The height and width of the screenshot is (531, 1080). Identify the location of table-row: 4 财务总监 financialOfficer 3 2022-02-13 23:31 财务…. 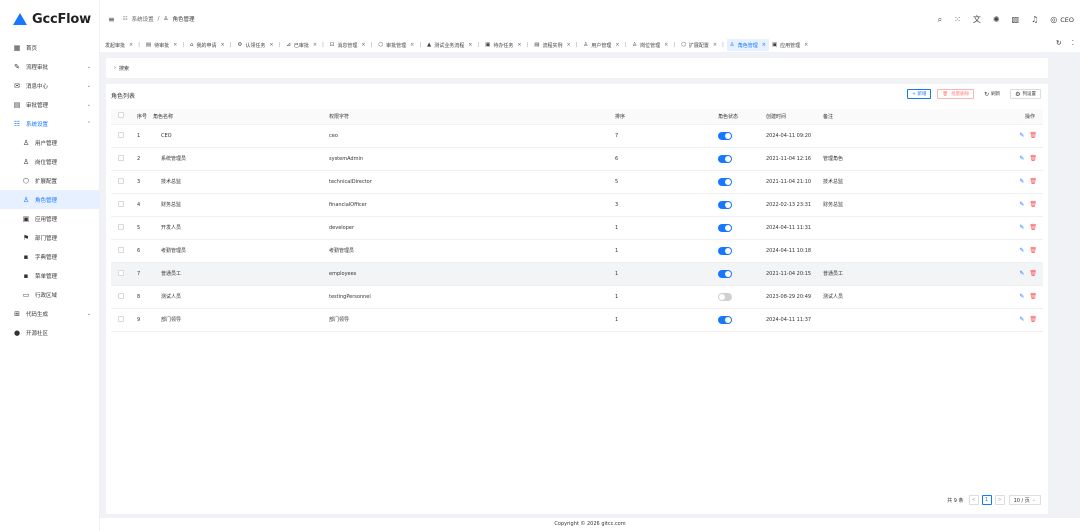
(577, 205).